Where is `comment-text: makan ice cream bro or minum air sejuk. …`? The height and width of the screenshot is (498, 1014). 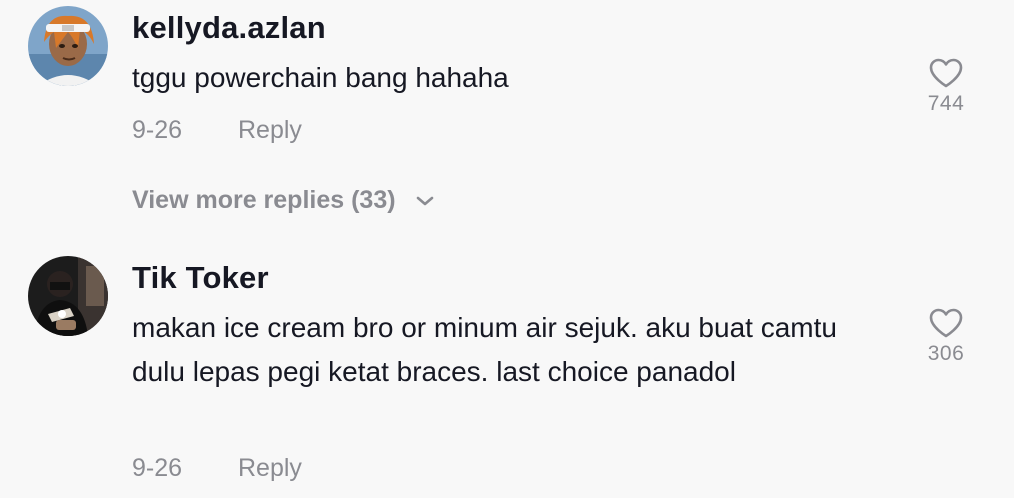 comment-text: makan ice cream bro or minum air sejuk. … is located at coordinates (484, 349).